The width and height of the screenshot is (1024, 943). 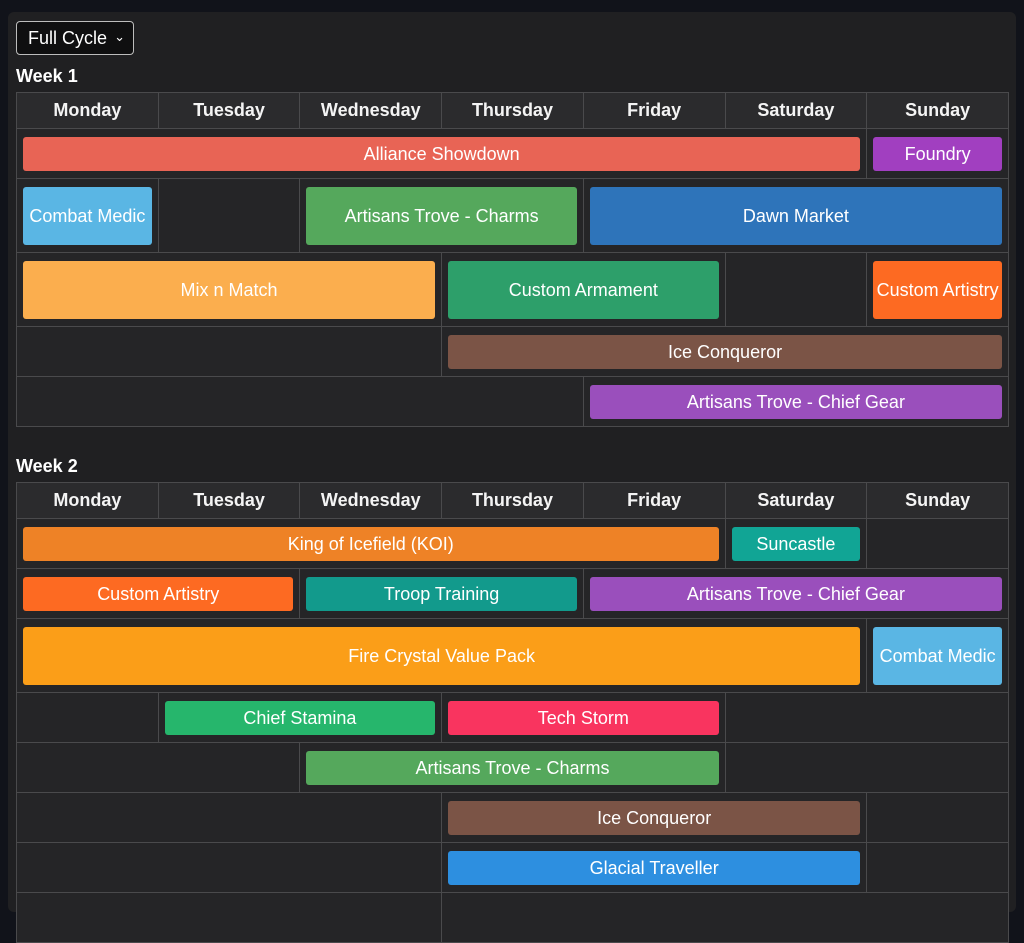 I want to click on event-bar: Glacial Traveller, so click(x=654, y=867).